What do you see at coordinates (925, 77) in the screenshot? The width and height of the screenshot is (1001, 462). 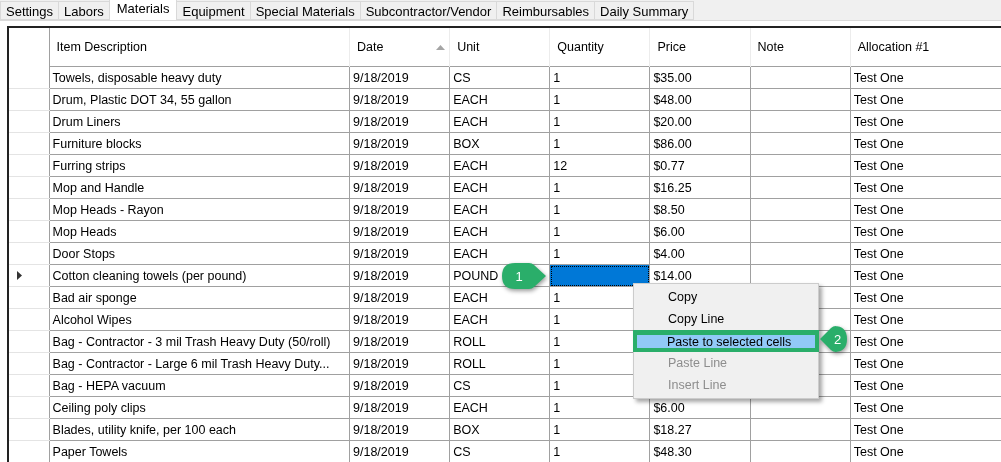 I see `table-cell: Test One` at bounding box center [925, 77].